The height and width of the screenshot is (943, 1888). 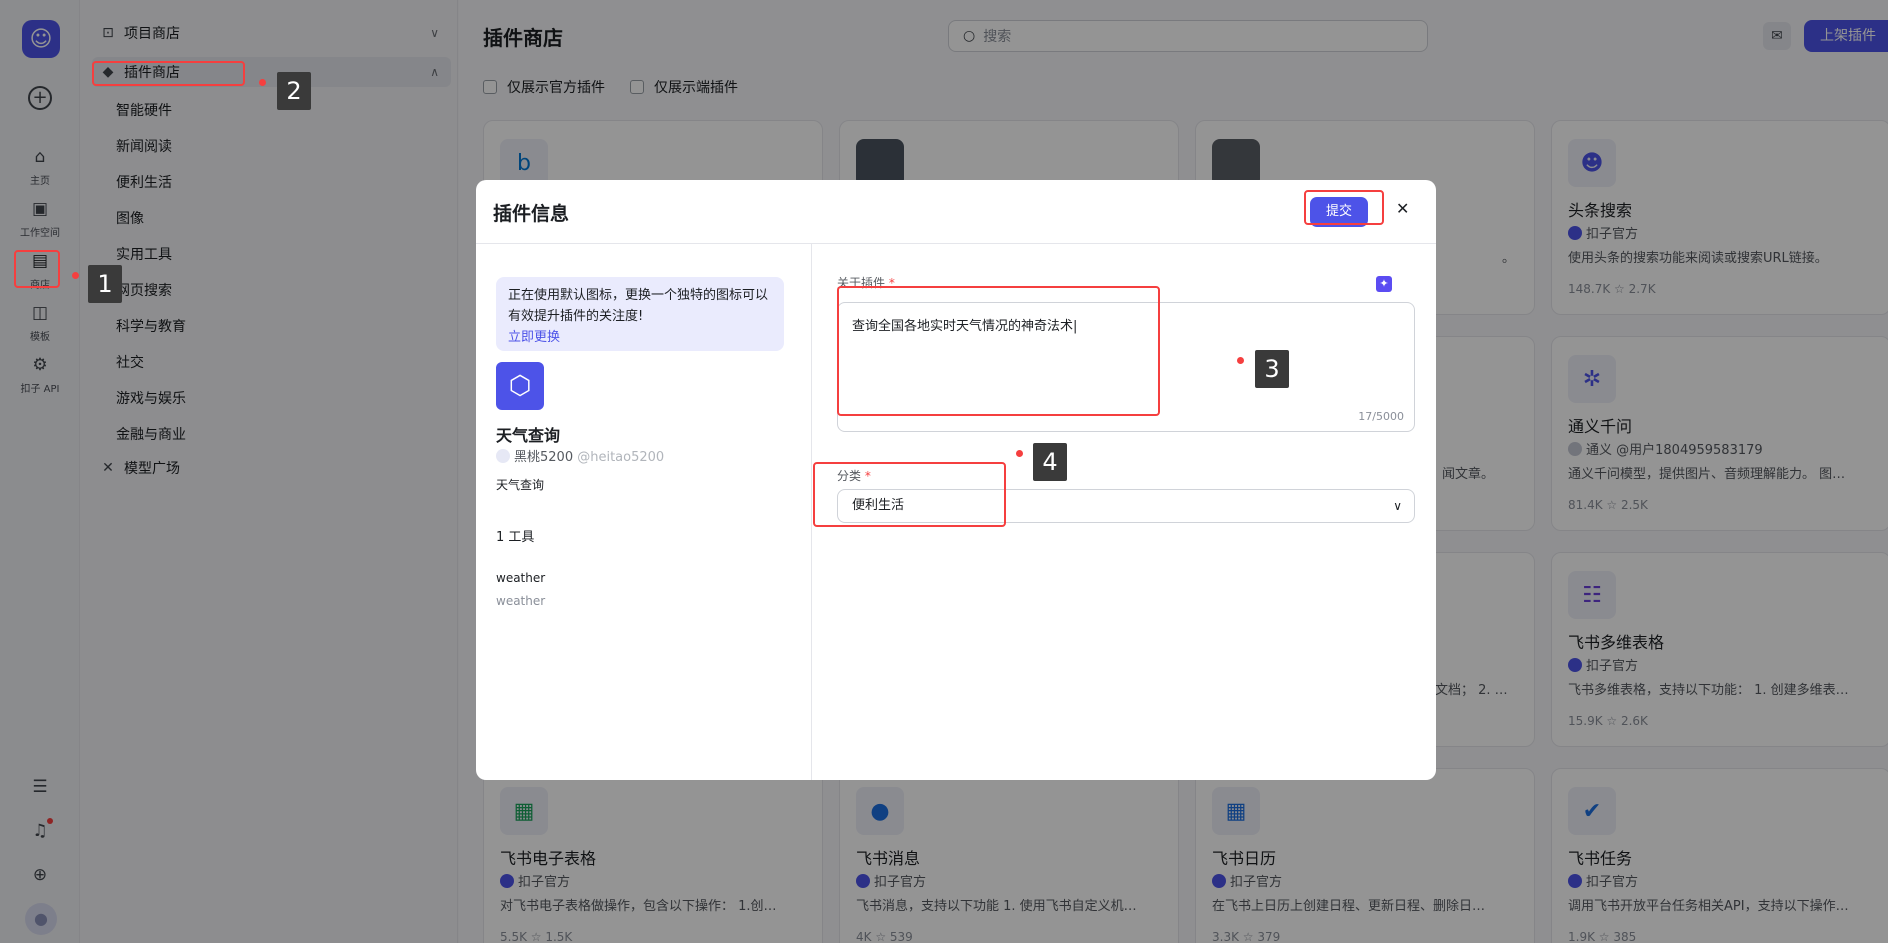 What do you see at coordinates (37, 269) in the screenshot?
I see `highlight-box-store` at bounding box center [37, 269].